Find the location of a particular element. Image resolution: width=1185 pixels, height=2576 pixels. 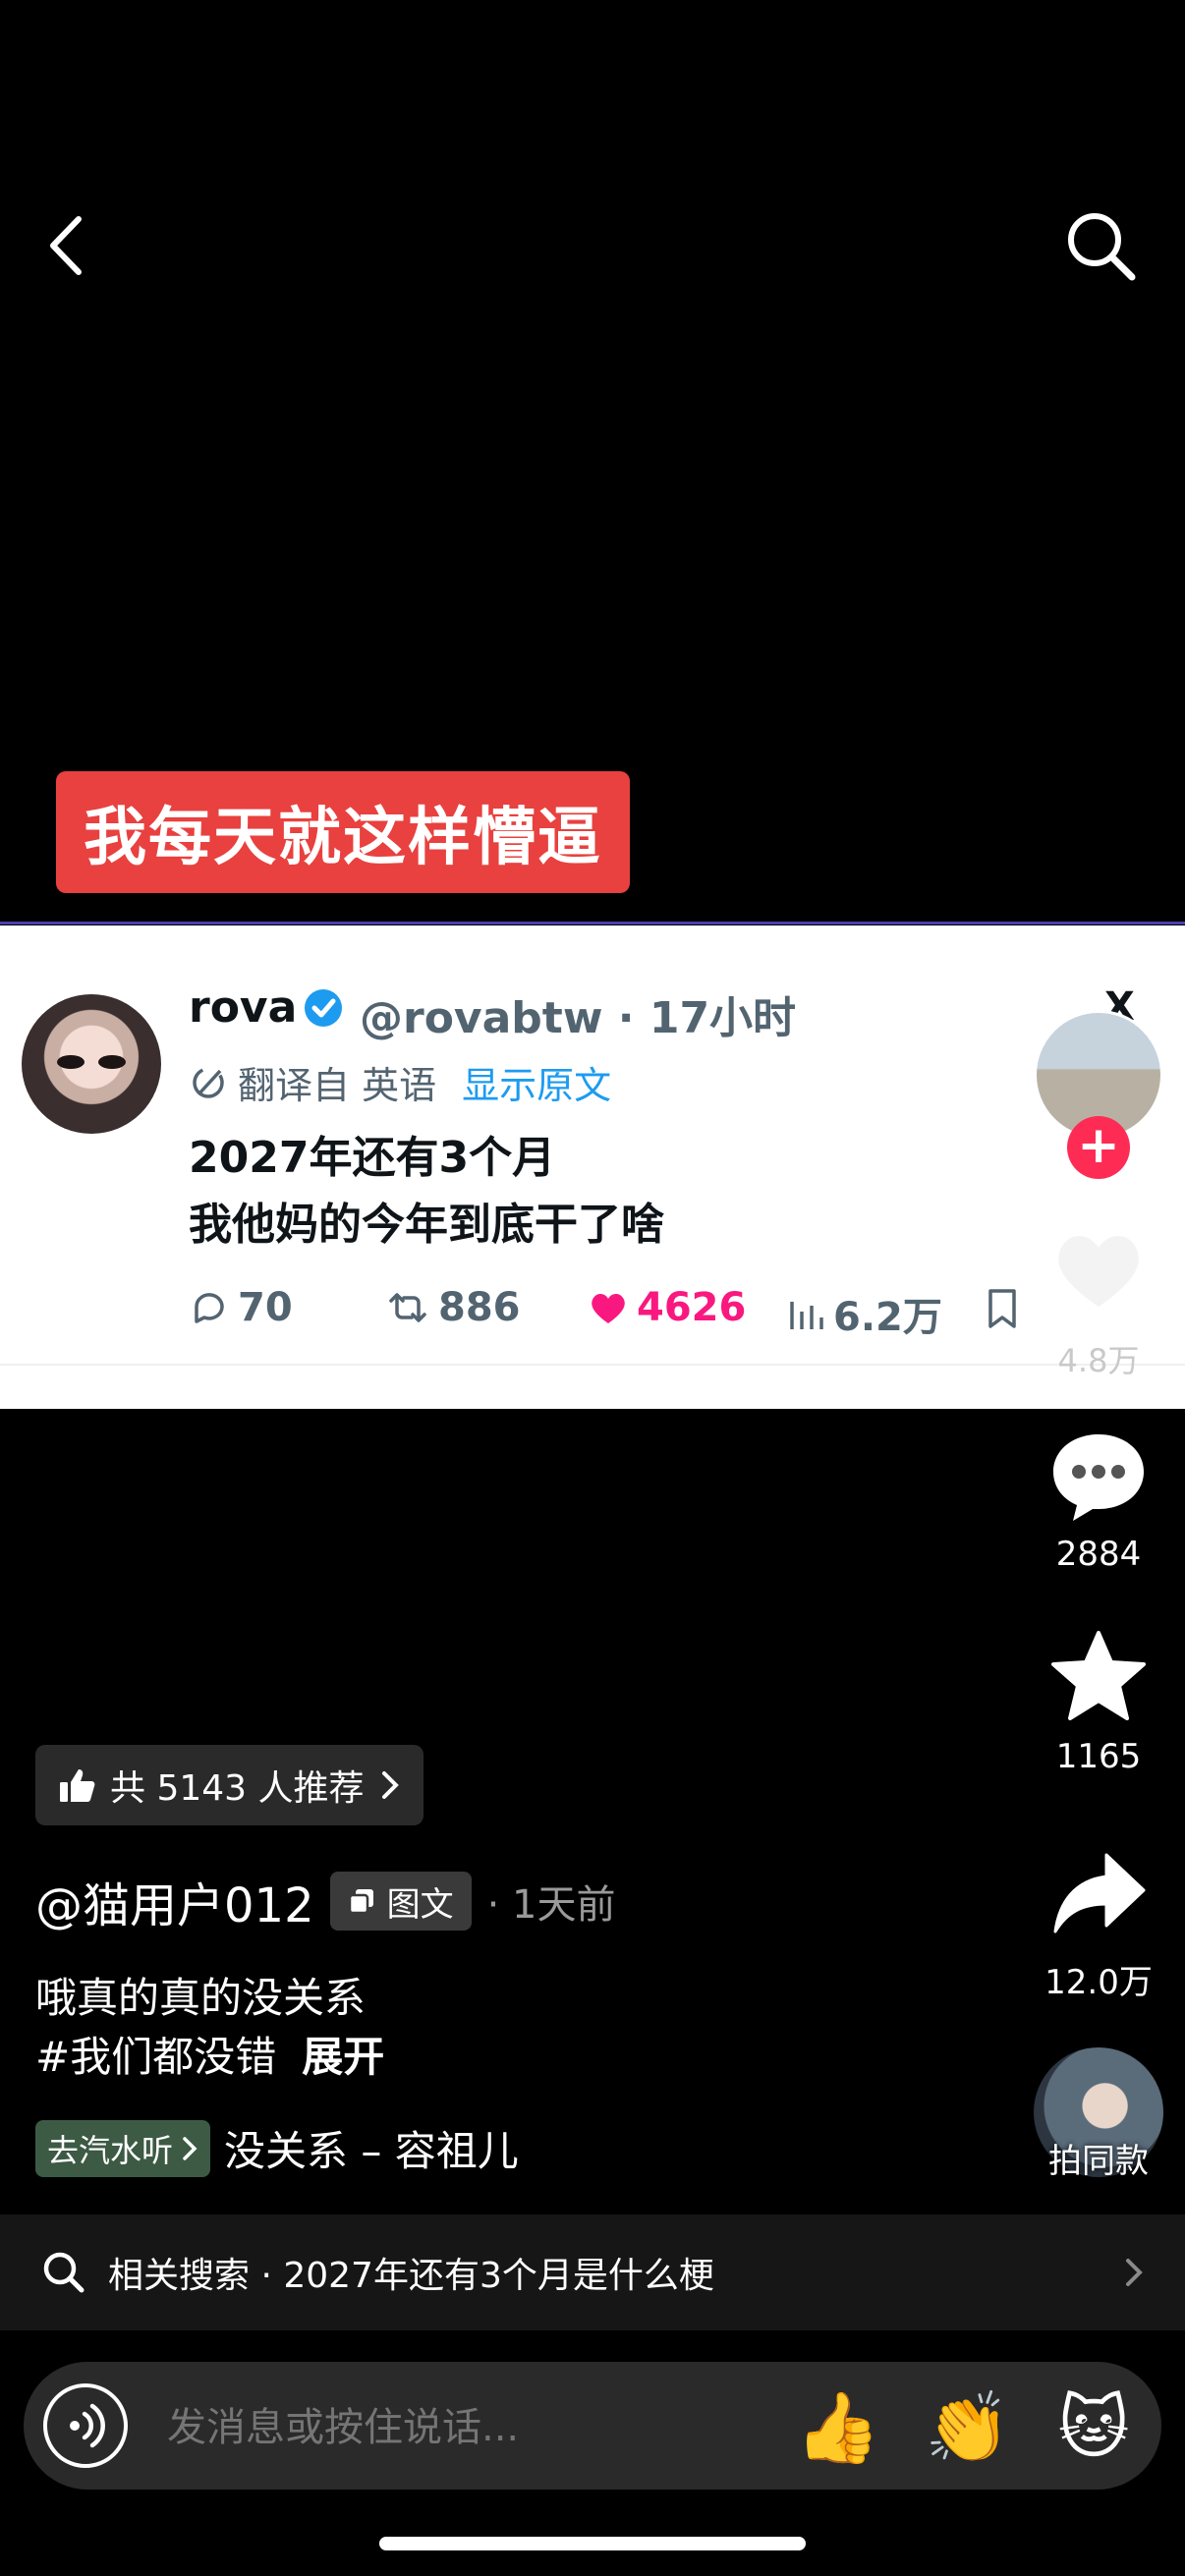

tweet-text-line: 2027年还有3个月 is located at coordinates (373, 1158).